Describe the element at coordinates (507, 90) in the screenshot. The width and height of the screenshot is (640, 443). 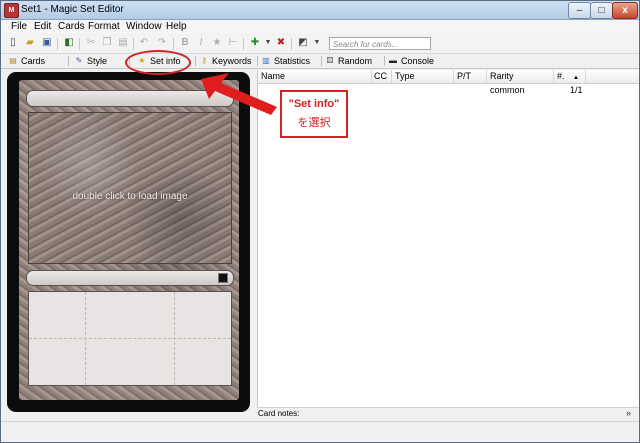
I see `cell-rarity: common` at that location.